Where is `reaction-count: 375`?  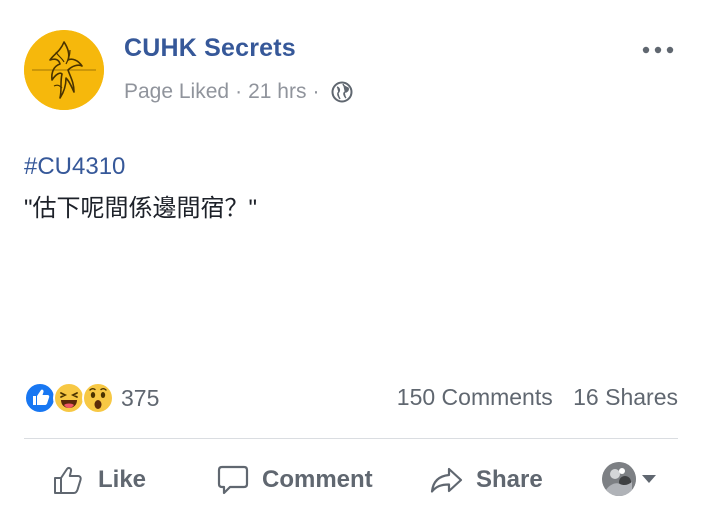 reaction-count: 375 is located at coordinates (140, 397).